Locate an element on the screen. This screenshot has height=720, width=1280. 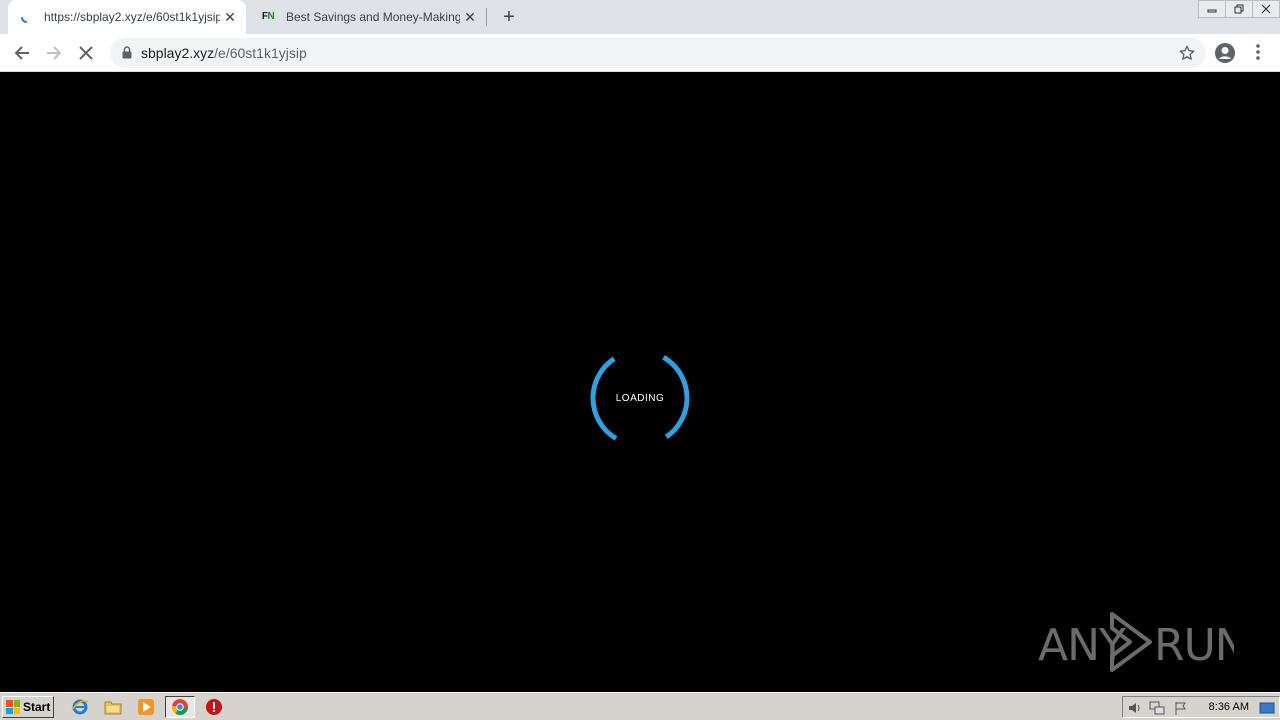
restore-button is located at coordinates (1239, 9).